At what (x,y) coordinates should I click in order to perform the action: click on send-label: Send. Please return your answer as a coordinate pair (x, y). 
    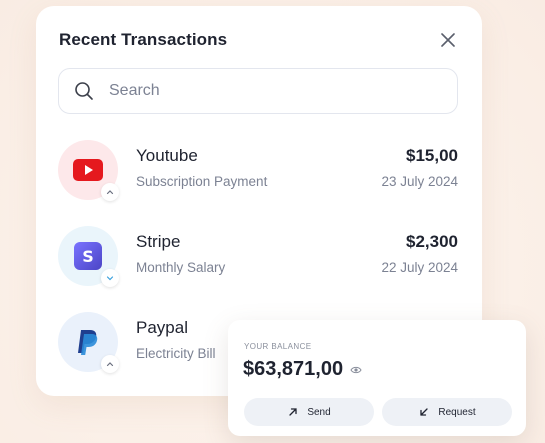
    Looking at the image, I should click on (319, 412).